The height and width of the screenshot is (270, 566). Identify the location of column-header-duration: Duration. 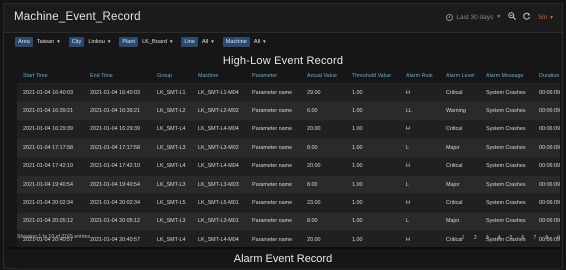
(546, 76).